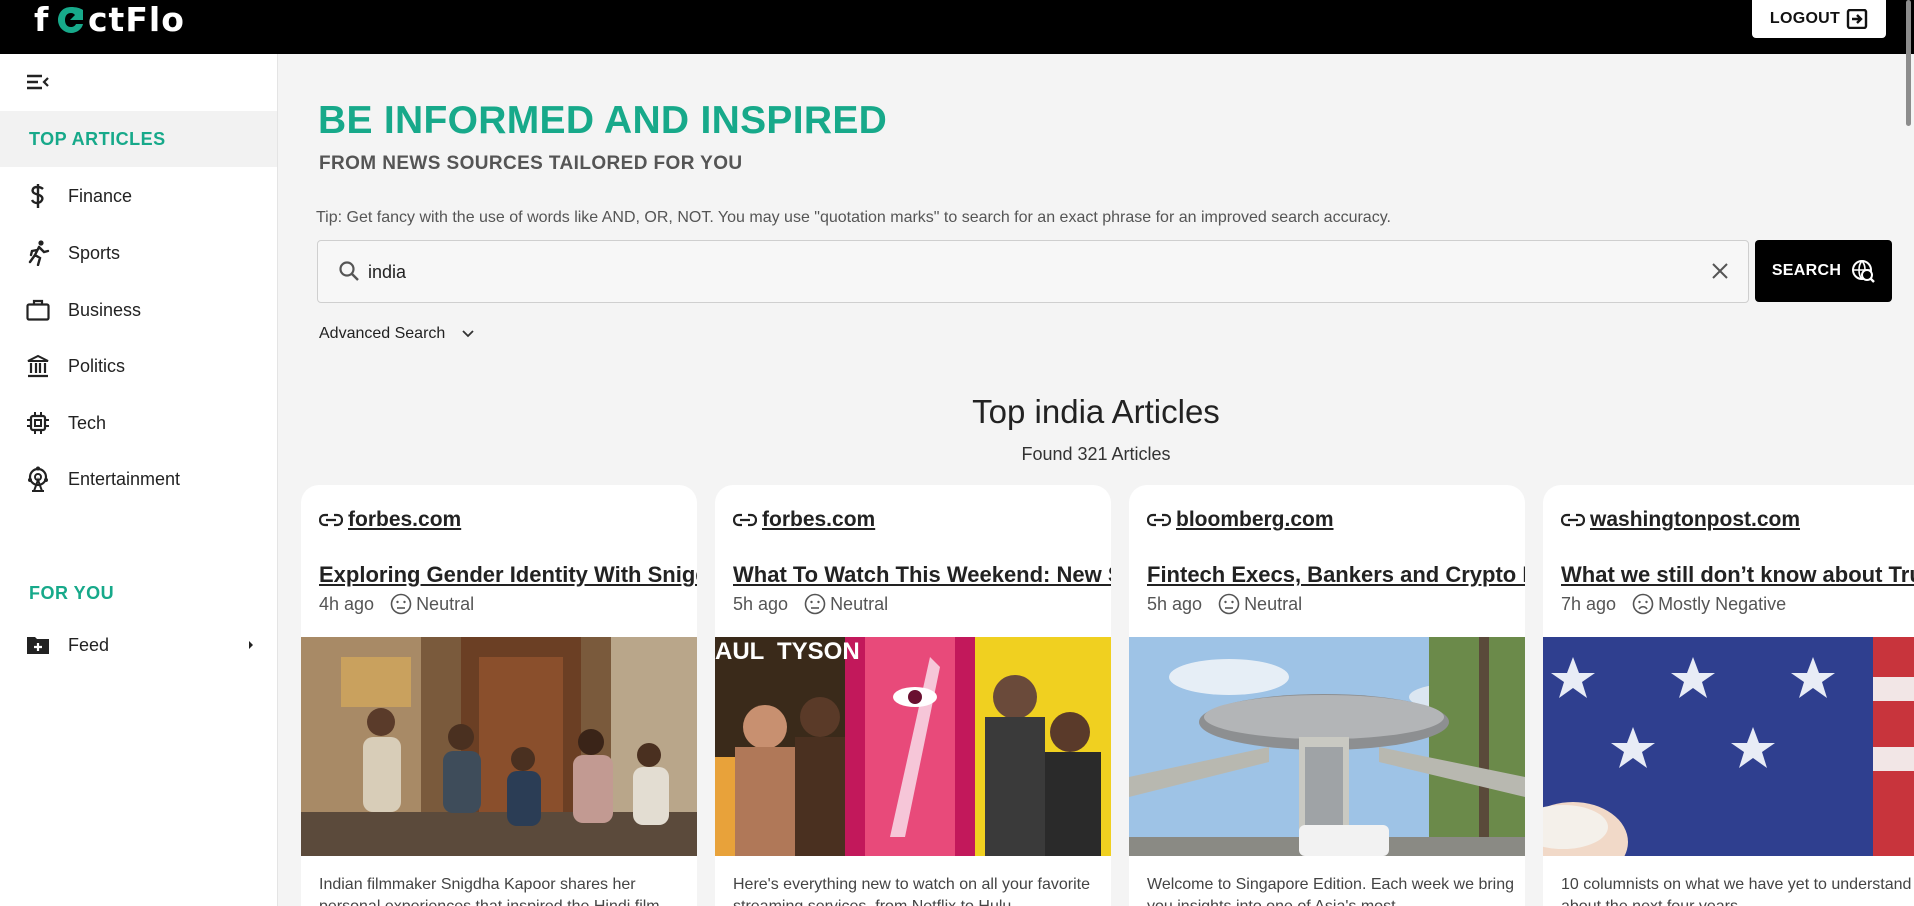  Describe the element at coordinates (38, 366) in the screenshot. I see `bank-icon` at that location.